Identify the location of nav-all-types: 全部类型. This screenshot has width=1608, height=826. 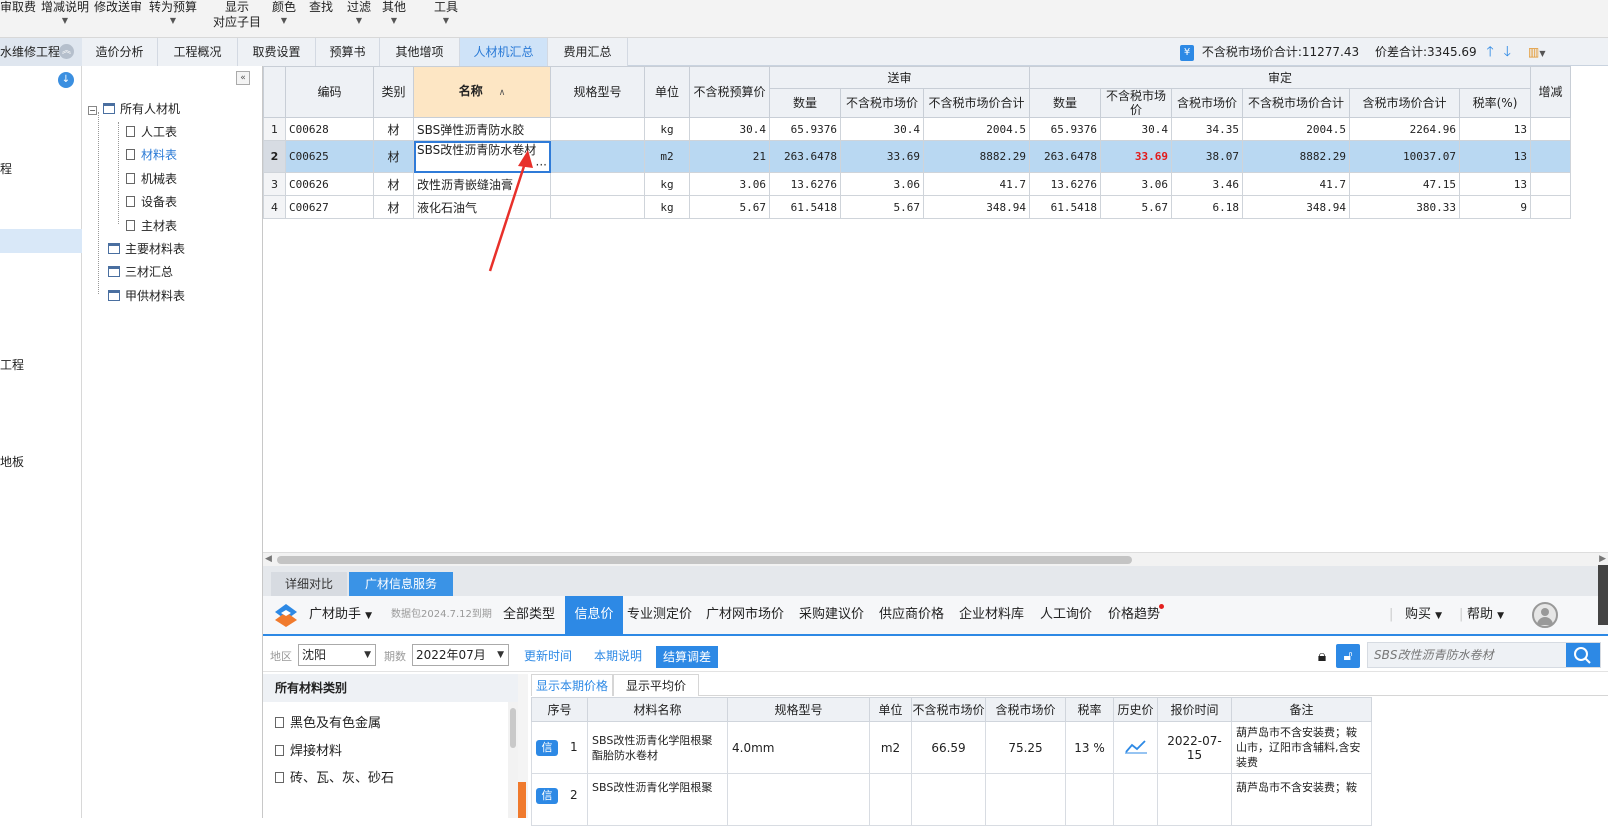
(529, 615).